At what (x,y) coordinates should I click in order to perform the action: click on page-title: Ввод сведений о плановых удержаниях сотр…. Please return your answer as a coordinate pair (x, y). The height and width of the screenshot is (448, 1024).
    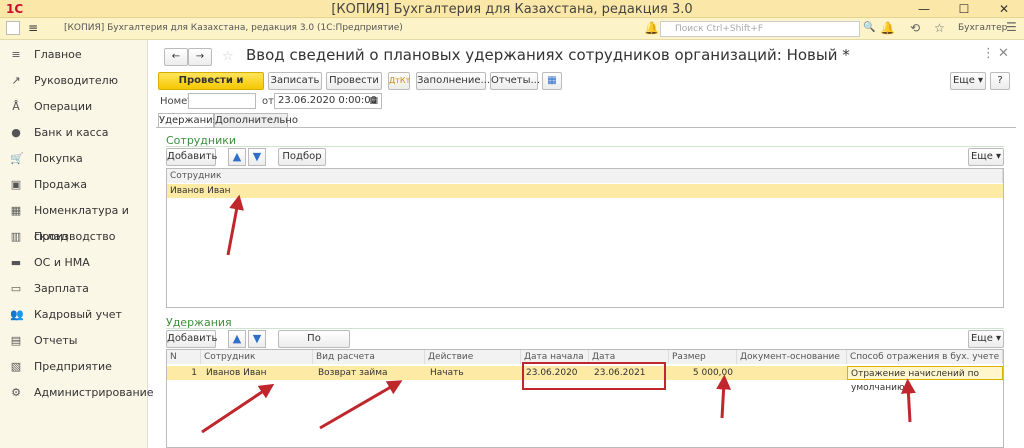
    Looking at the image, I should click on (548, 55).